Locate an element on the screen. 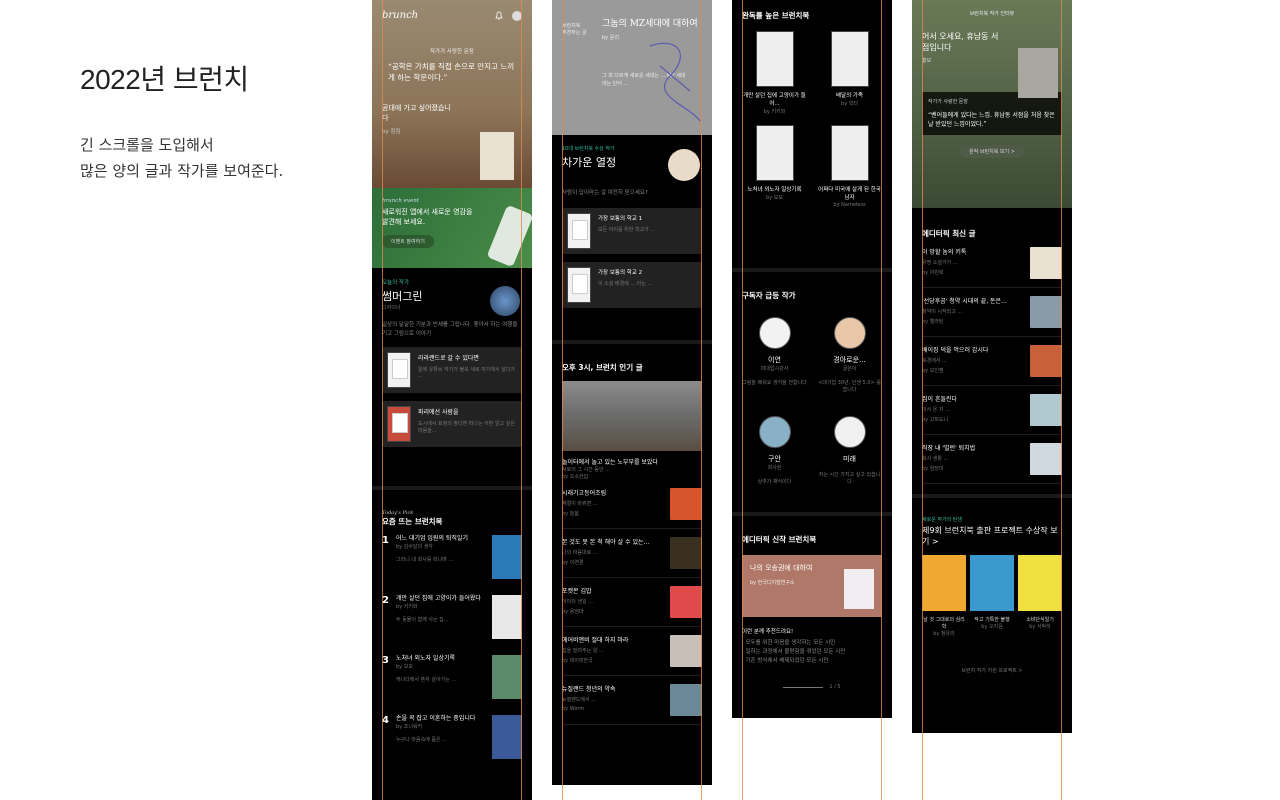 The image size is (1280, 800). writer-desc: 자는 시간 가지고 싶고 있습니다 is located at coordinates (849, 478).